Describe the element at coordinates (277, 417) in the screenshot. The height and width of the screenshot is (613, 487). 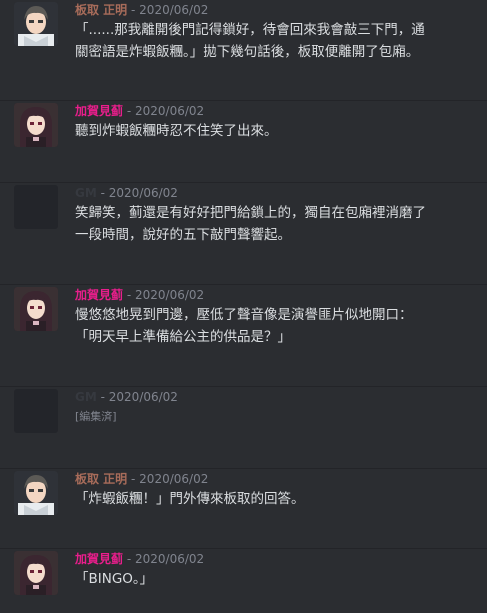
I see `message-body: [編集済]` at that location.